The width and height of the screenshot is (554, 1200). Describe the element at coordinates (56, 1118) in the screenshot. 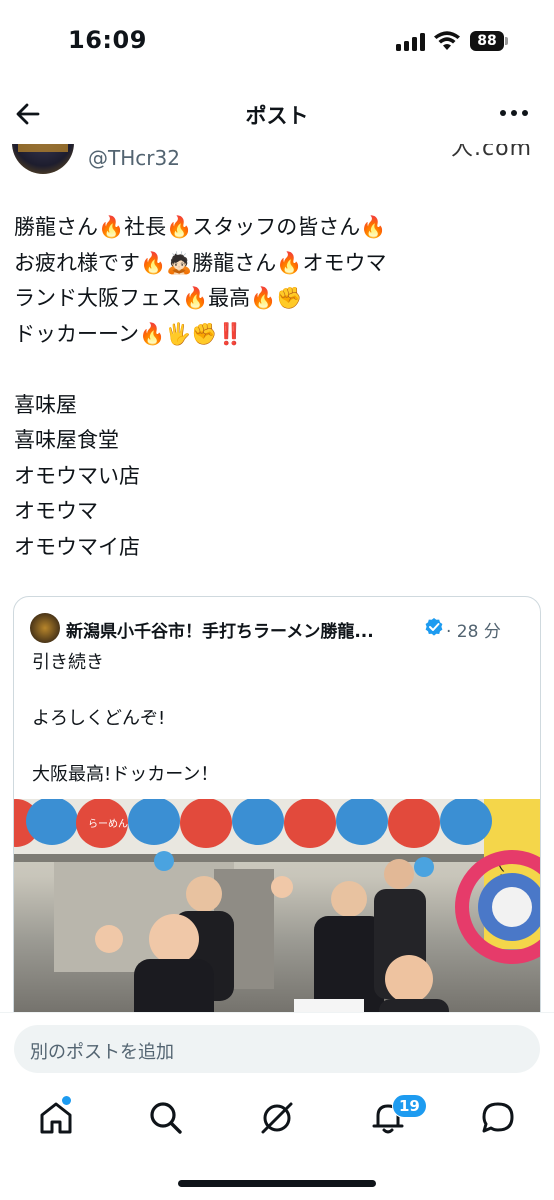

I see `home-icon` at that location.